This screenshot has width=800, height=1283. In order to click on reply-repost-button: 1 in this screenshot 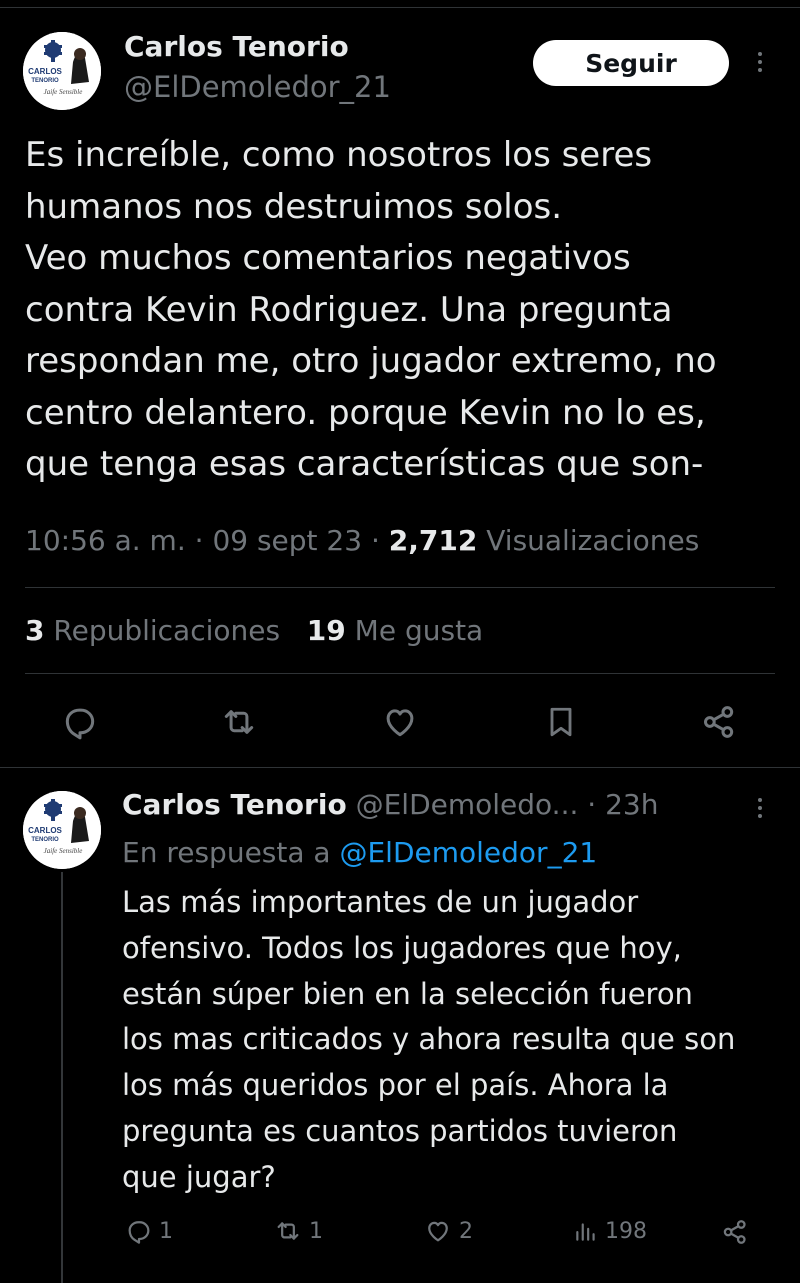, I will do `click(298, 1231)`.